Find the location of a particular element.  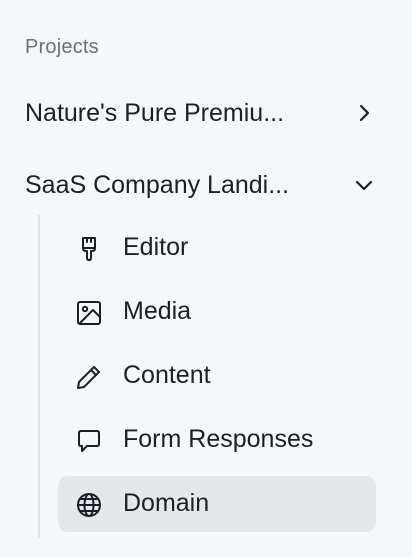

sub-item-label: Editor is located at coordinates (156, 247).